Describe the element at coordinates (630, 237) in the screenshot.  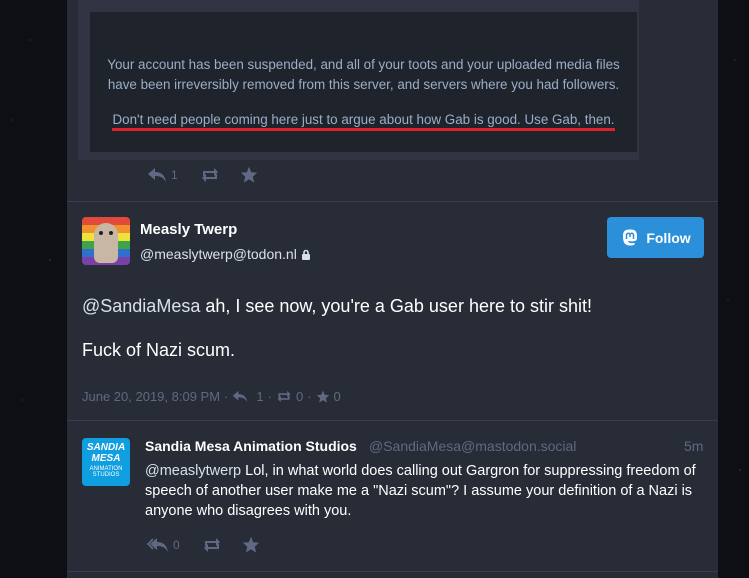
I see `mastodon-icon` at that location.